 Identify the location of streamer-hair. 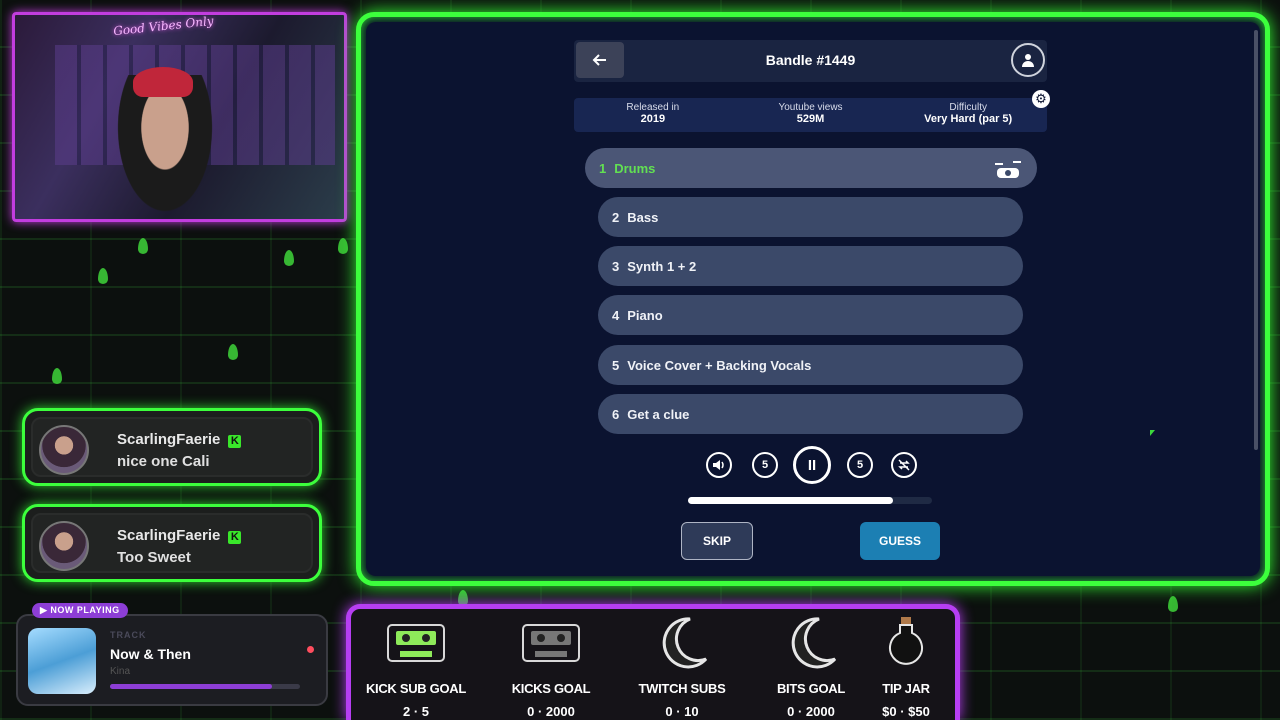
(163, 82).